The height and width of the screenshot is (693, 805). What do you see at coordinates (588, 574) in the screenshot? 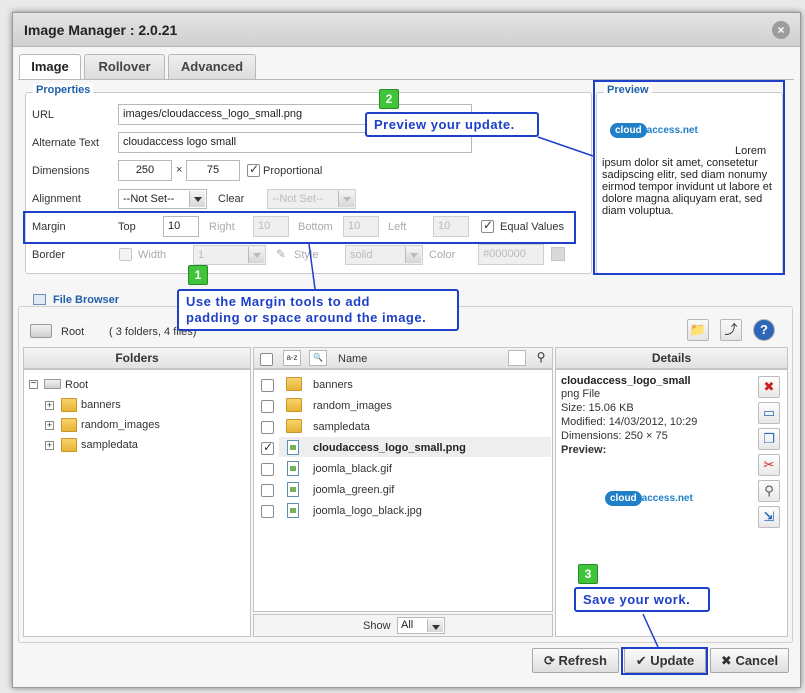
I see `step-3-badge: 3` at bounding box center [588, 574].